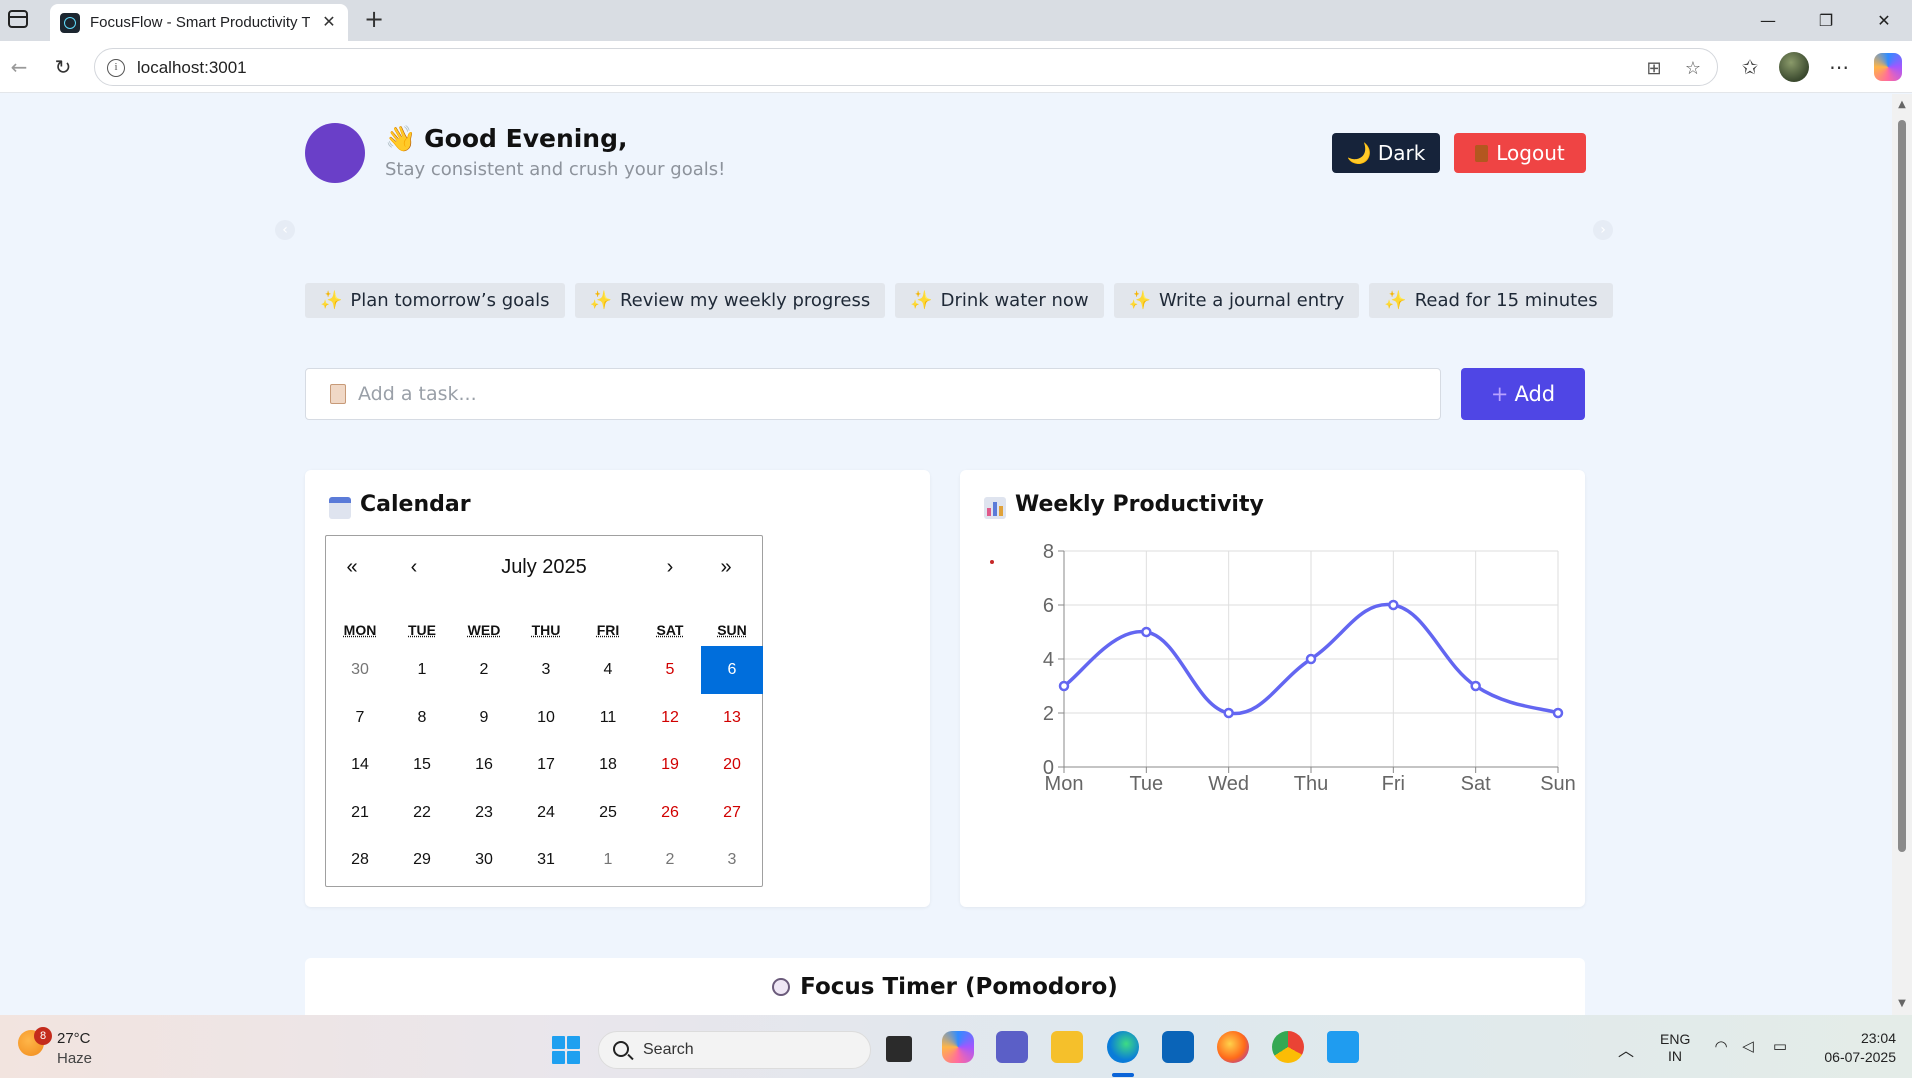 This screenshot has height=1078, width=1912. I want to click on language-indicator: ENG IN, so click(1675, 1048).